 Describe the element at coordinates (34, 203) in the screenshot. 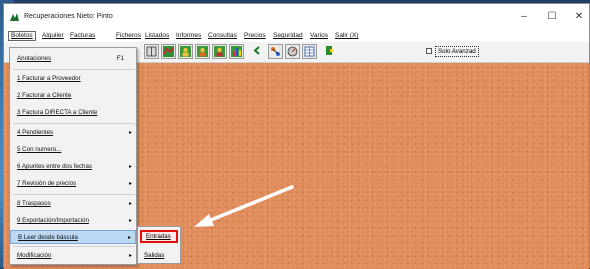

I see `menu-item-label: 8 Traspasos` at that location.